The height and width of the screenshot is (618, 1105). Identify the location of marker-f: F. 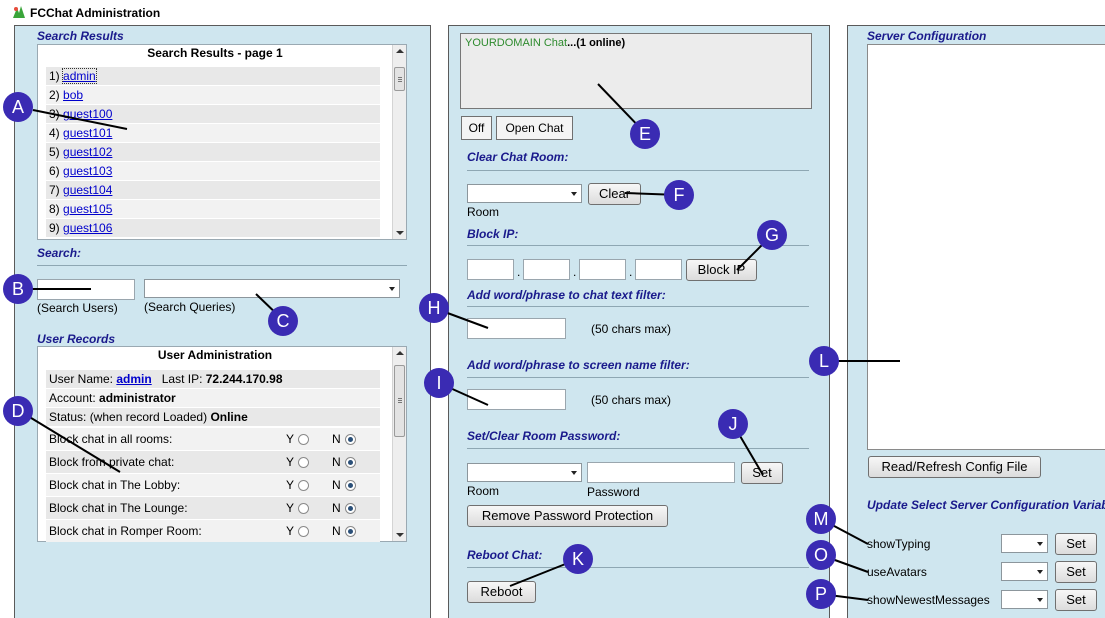
(679, 195).